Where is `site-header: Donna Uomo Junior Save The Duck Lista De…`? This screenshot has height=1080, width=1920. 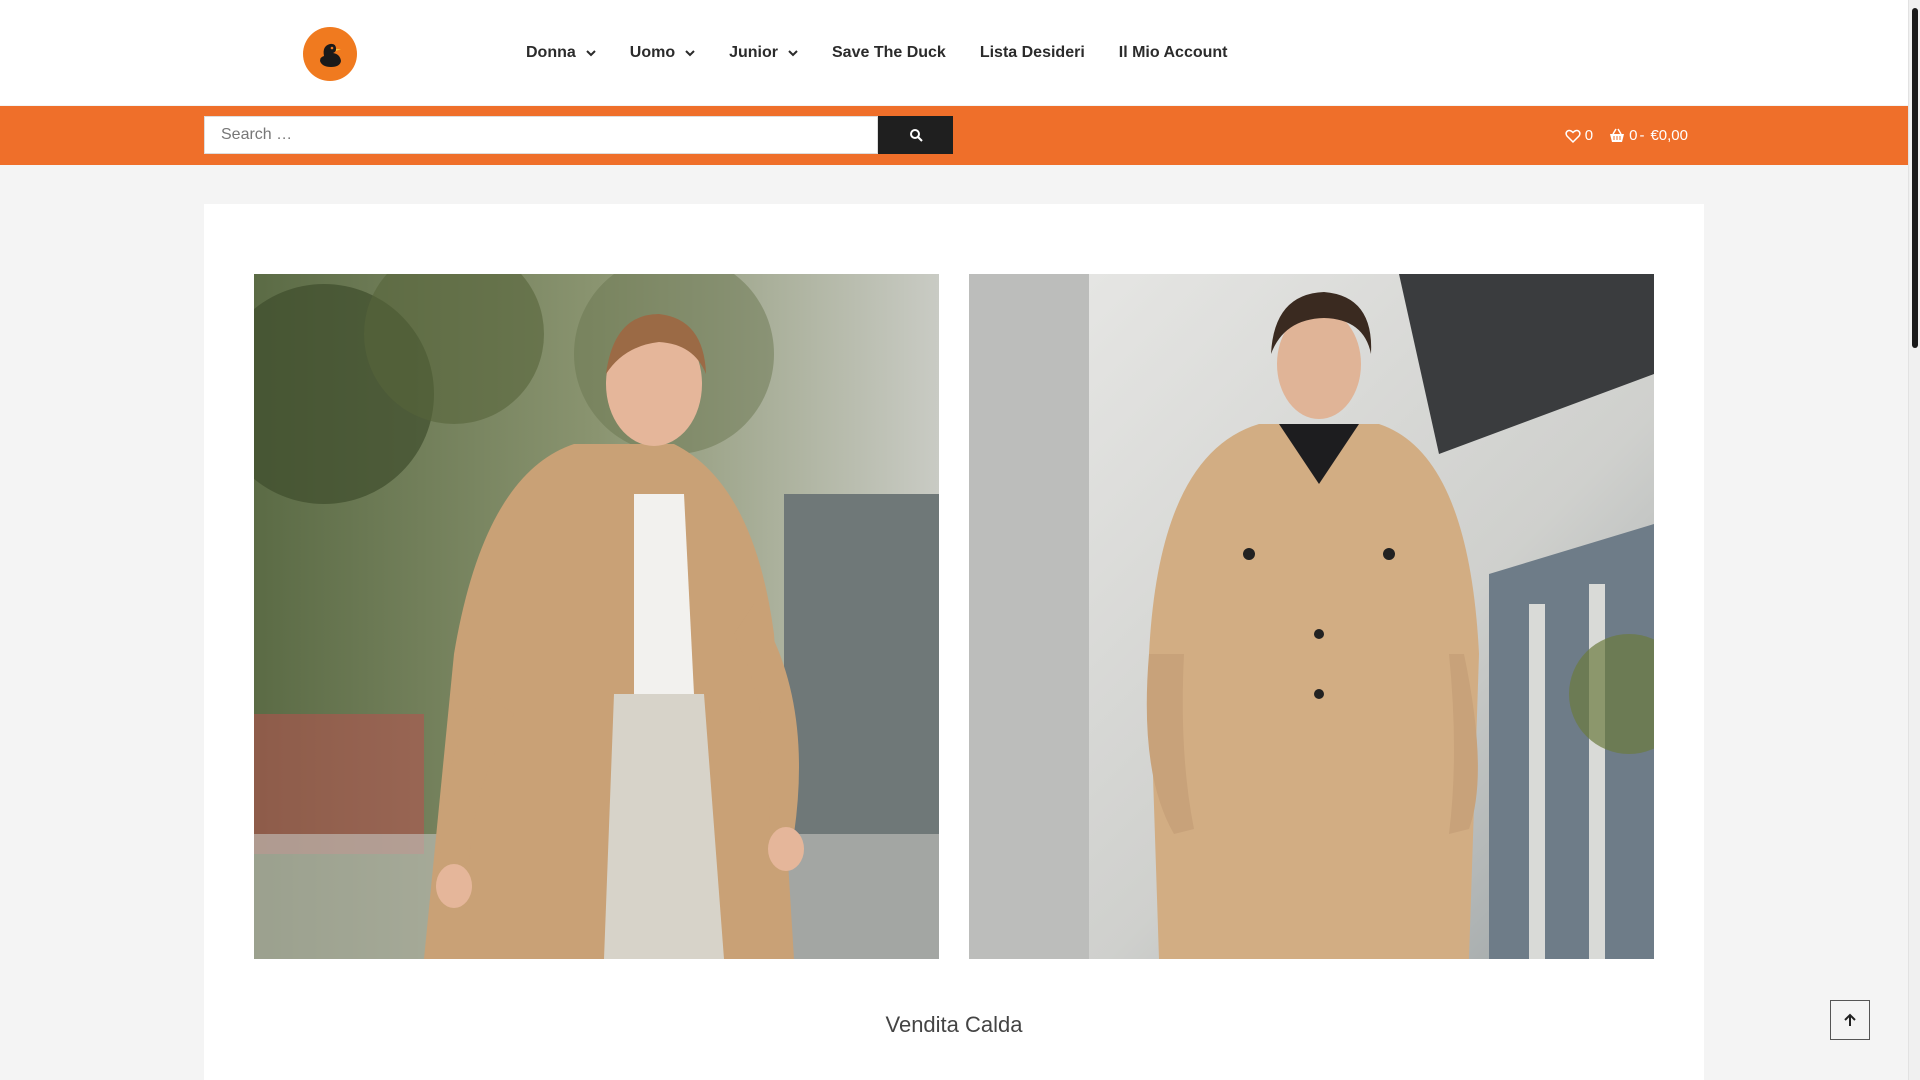
site-header: Donna Uomo Junior Save The Duck Lista De… is located at coordinates (954, 52).